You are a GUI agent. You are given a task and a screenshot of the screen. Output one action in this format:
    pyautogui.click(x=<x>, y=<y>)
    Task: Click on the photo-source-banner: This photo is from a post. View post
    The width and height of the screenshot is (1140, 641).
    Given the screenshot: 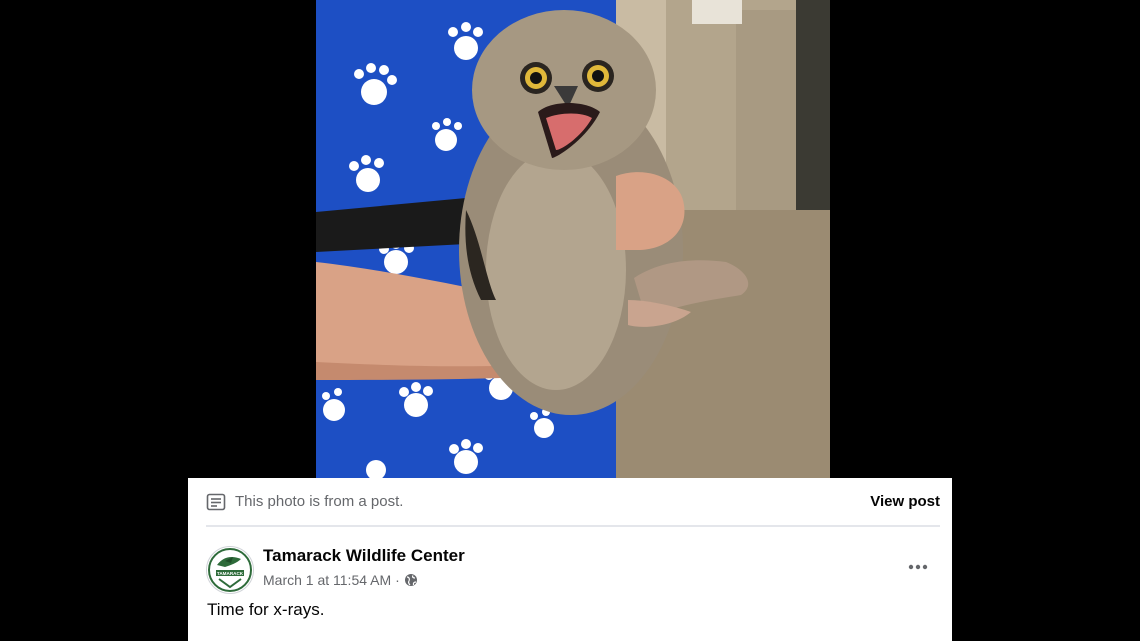 What is the action you would take?
    pyautogui.click(x=573, y=502)
    